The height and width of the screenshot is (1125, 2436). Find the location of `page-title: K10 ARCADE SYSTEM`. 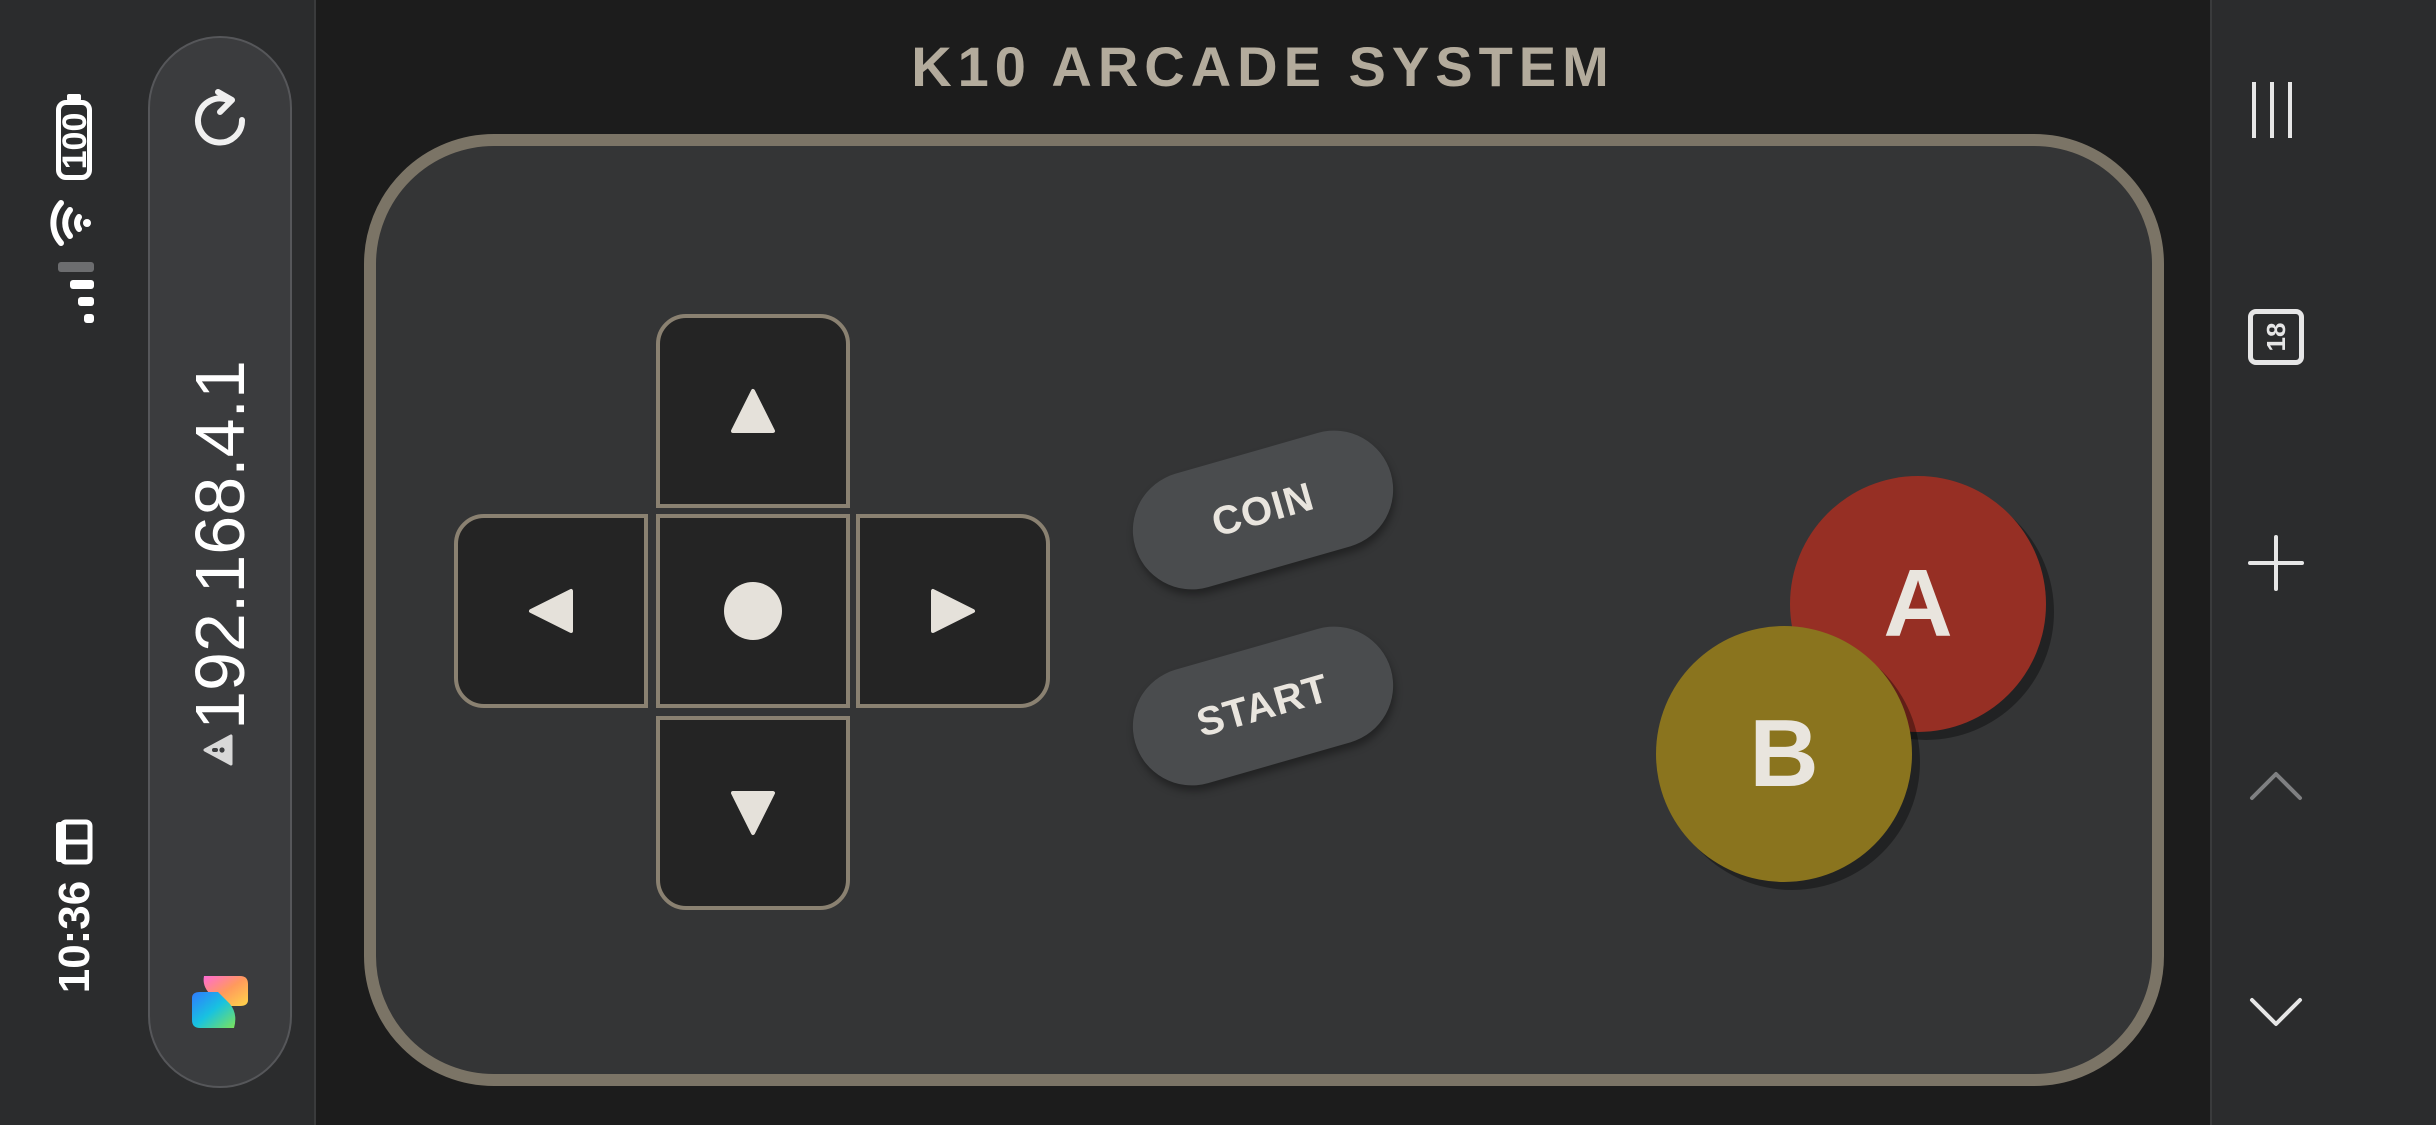

page-title: K10 ARCADE SYSTEM is located at coordinates (1263, 66).